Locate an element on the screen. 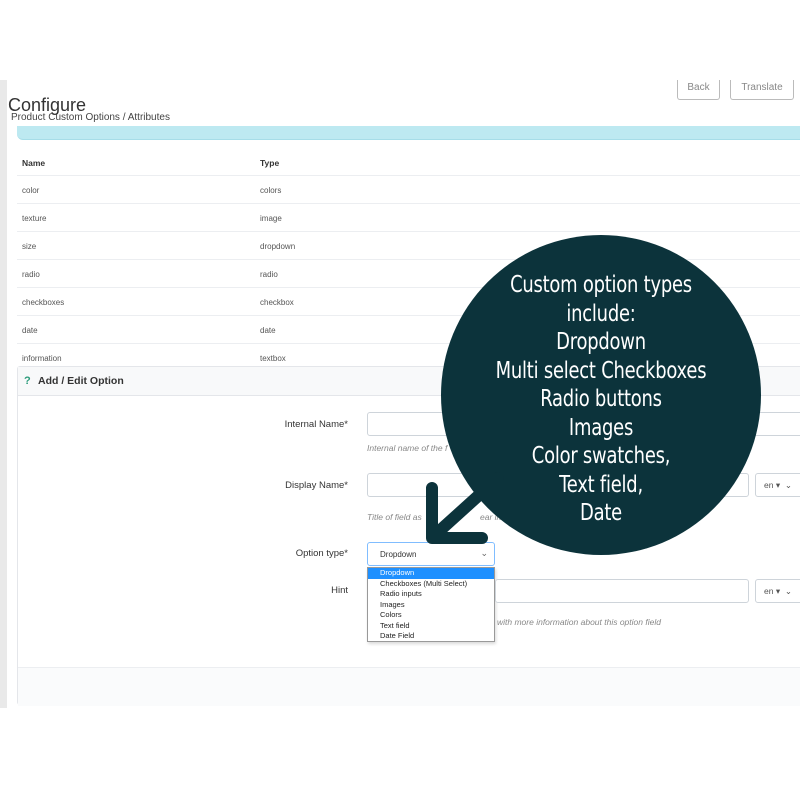  hint-input is located at coordinates (622, 591).